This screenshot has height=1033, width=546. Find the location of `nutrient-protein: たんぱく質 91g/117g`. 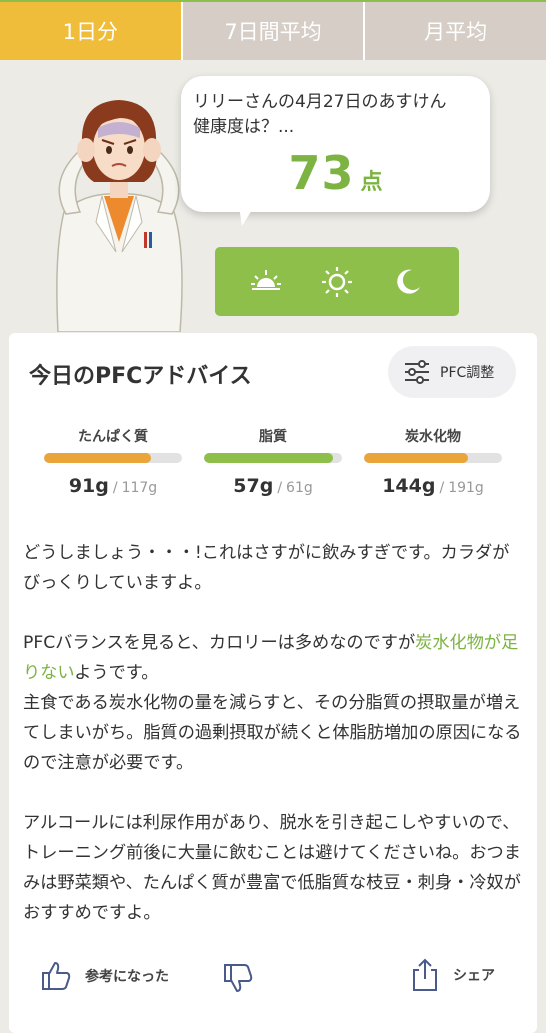

nutrient-protein: たんぱく質 91g/117g is located at coordinates (113, 462).